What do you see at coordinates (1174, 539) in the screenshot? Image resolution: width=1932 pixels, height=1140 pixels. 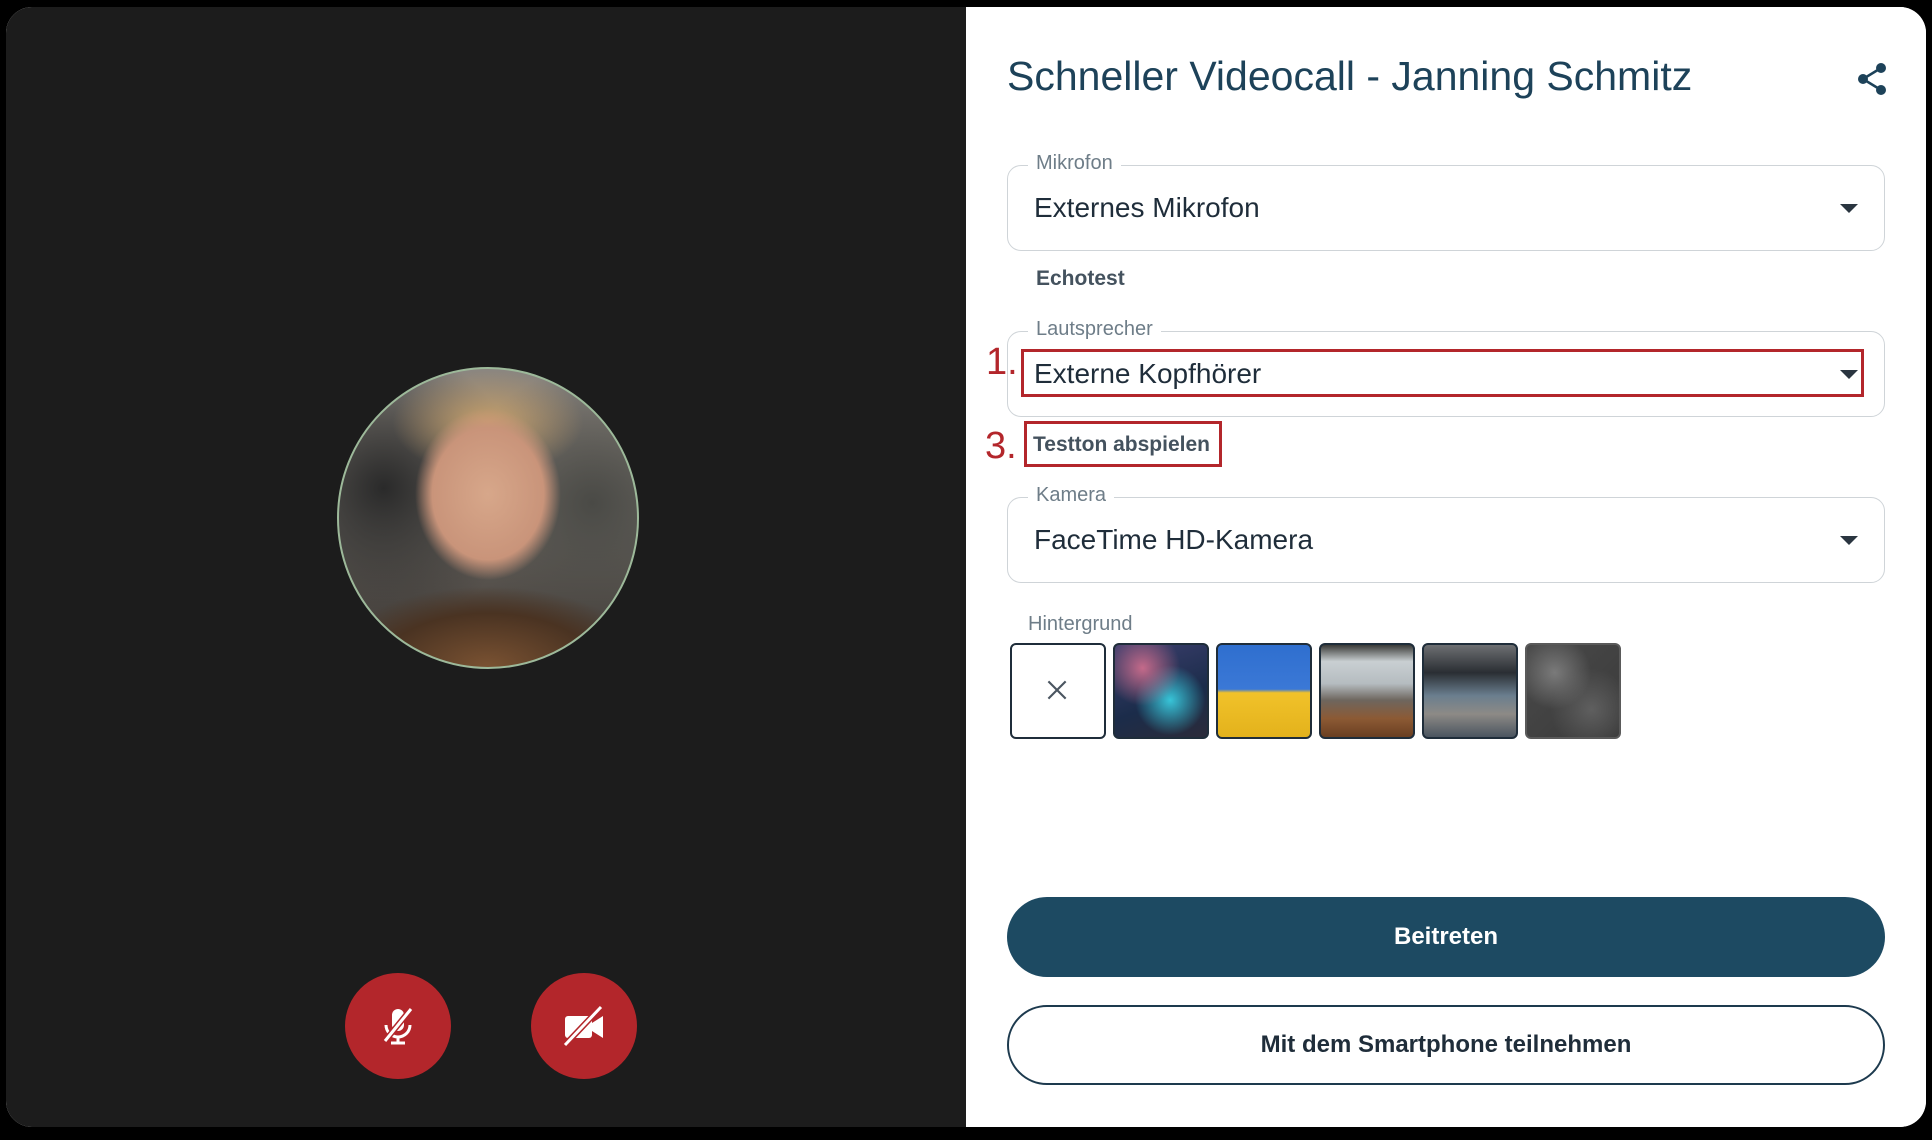 I see `camera-value: FaceTime HD-Kamera` at bounding box center [1174, 539].